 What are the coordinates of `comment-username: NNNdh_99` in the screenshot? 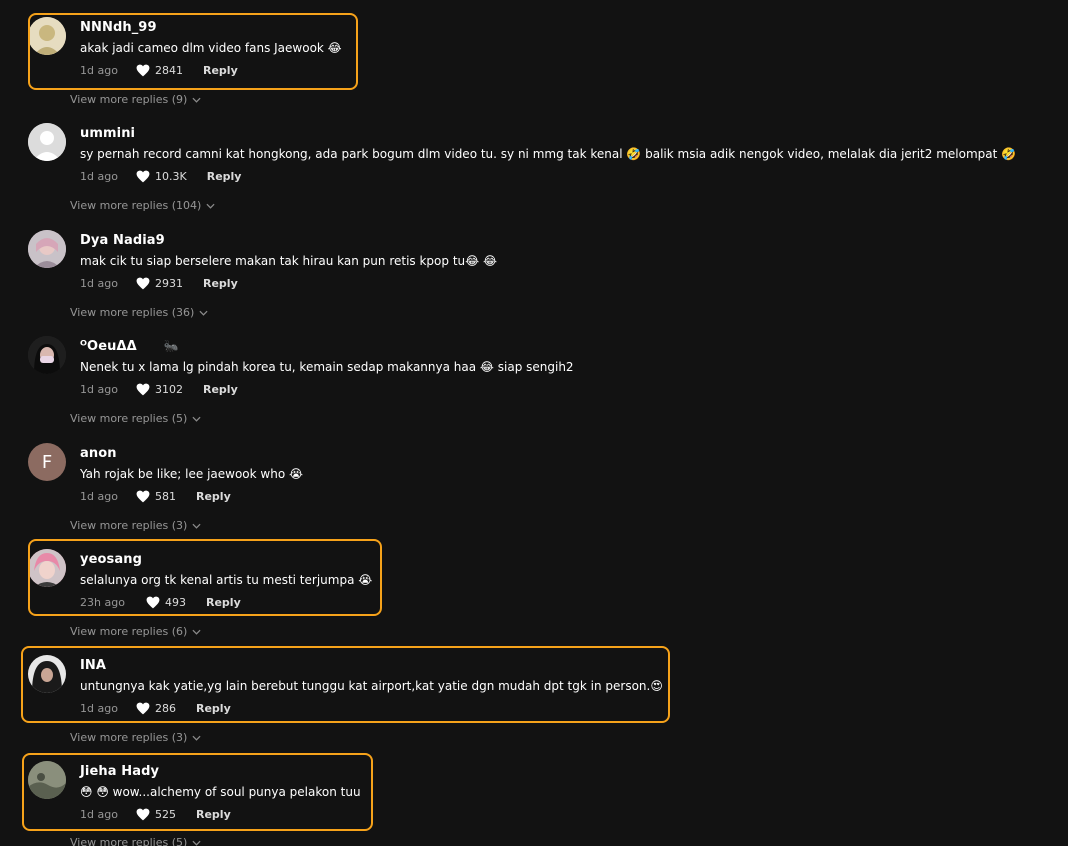 It's located at (118, 27).